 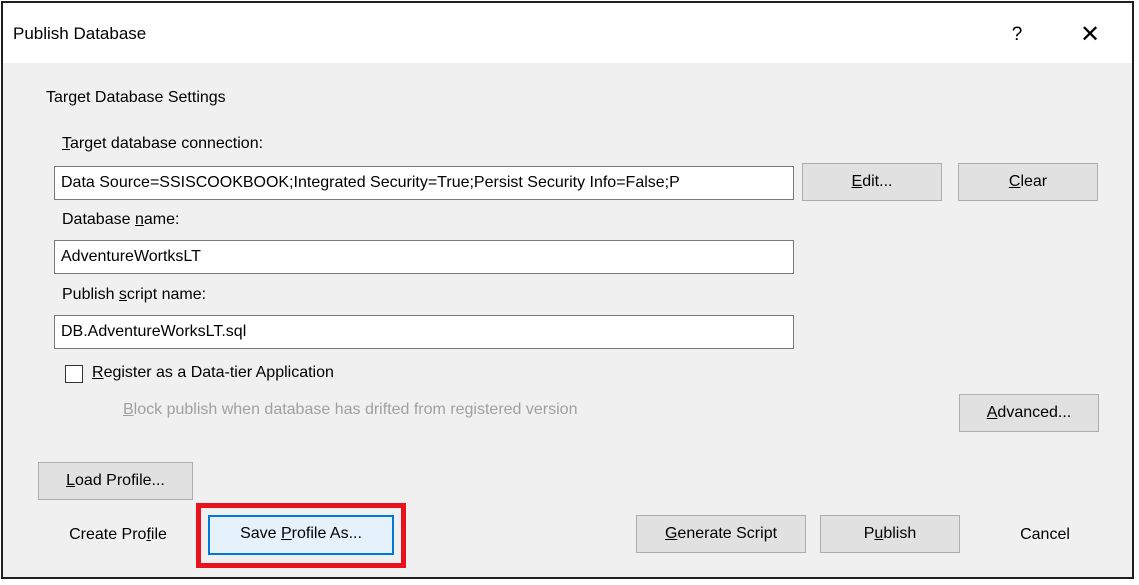 I want to click on cancel-button: Cancel, so click(x=1045, y=536).